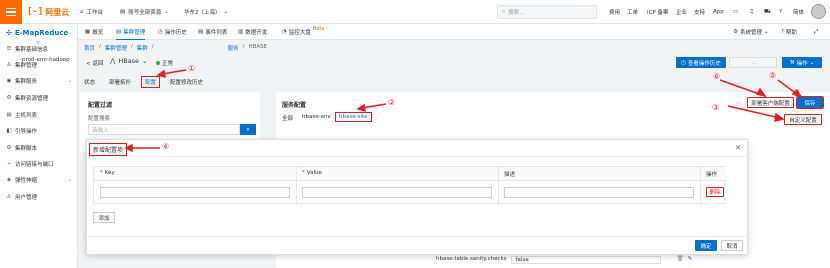 The height and width of the screenshot is (268, 830). What do you see at coordinates (706, 245) in the screenshot?
I see `confirm-button: 确定` at bounding box center [706, 245].